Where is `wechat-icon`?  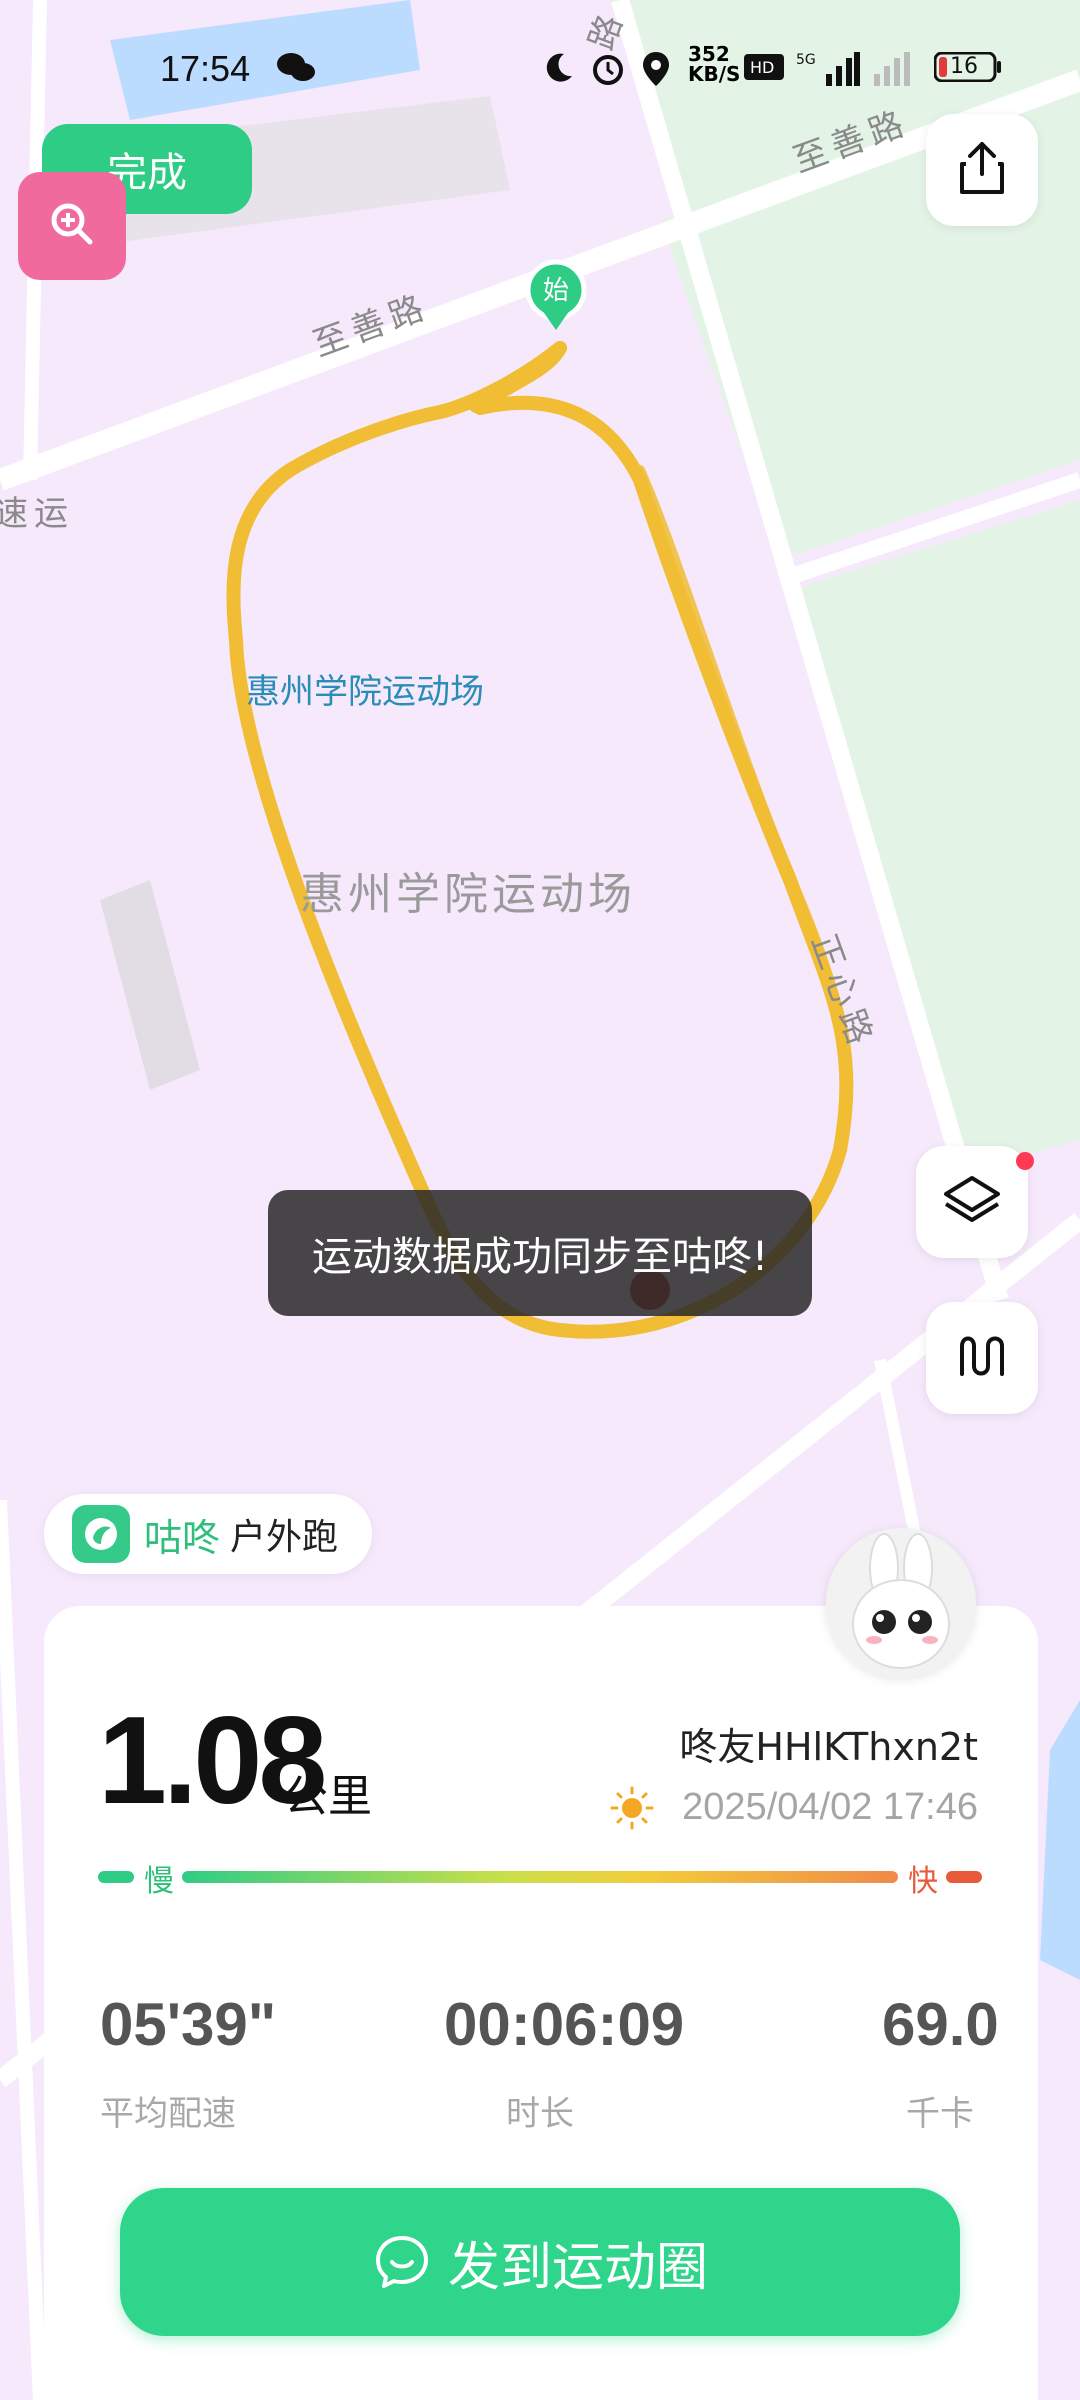 wechat-icon is located at coordinates (296, 70).